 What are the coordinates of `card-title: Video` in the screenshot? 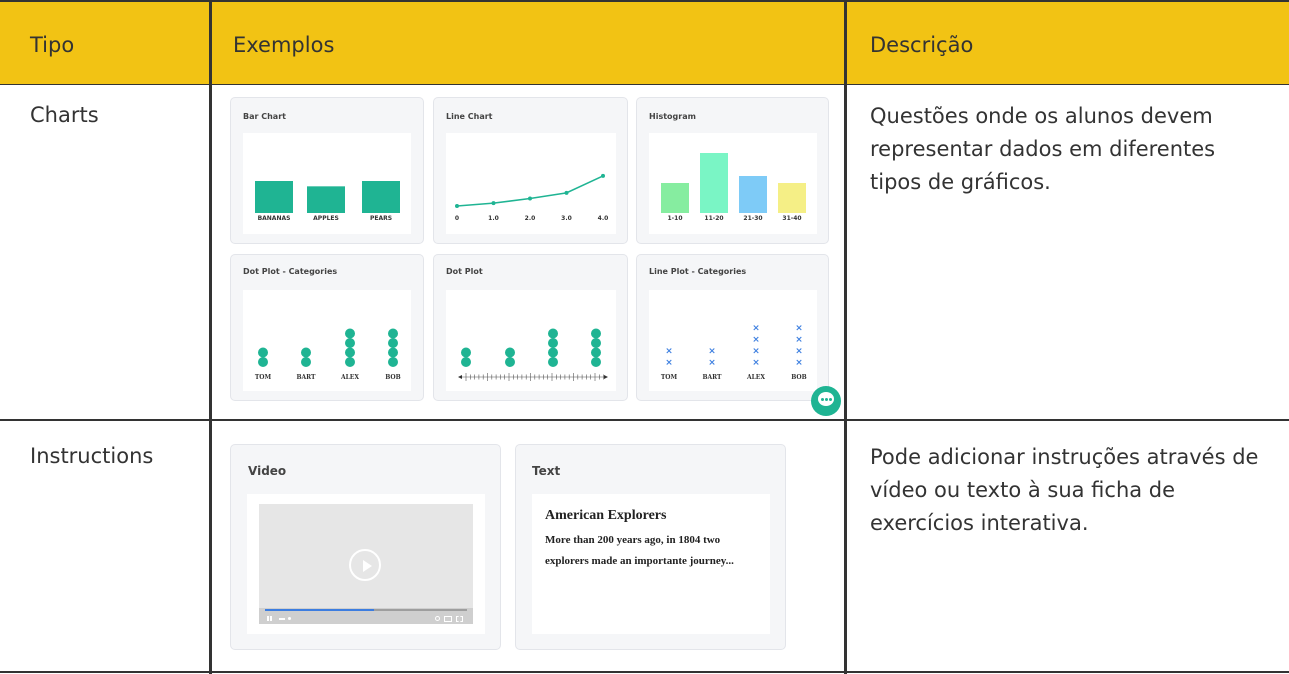 It's located at (267, 471).